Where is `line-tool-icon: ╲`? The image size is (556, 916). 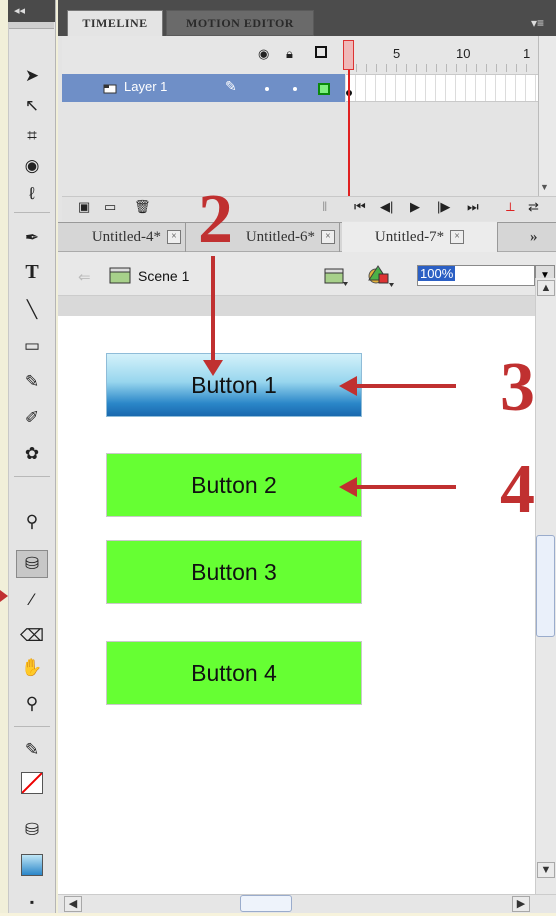
line-tool-icon: ╲ is located at coordinates (32, 310).